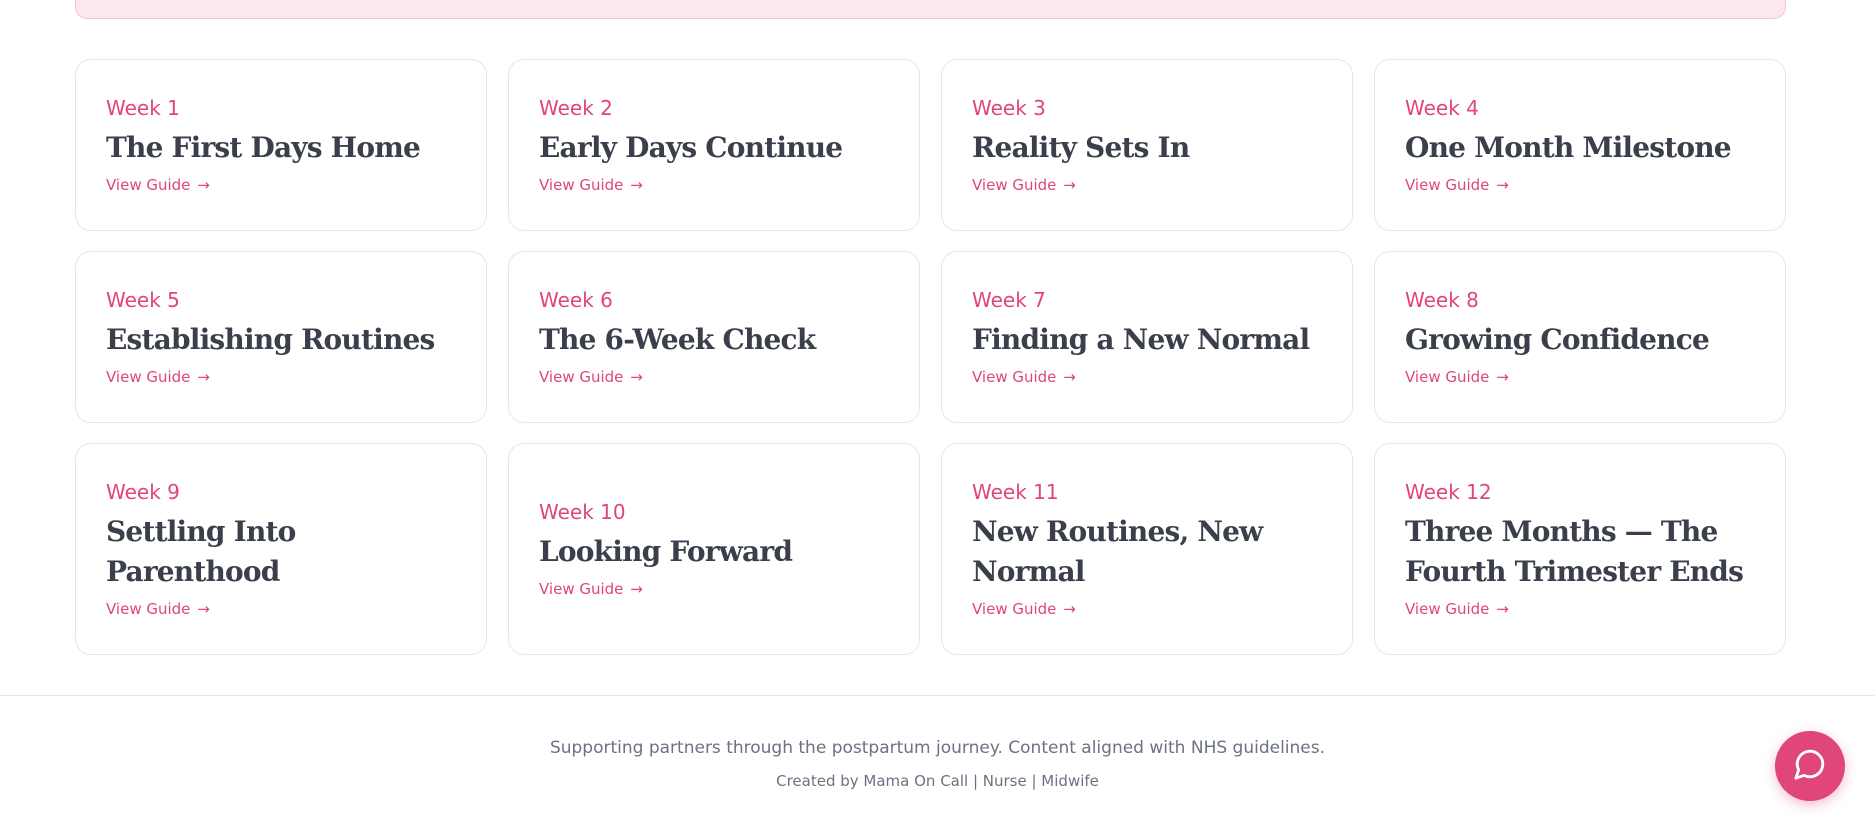 This screenshot has height=830, width=1875. I want to click on week-label: Week 12, so click(1448, 492).